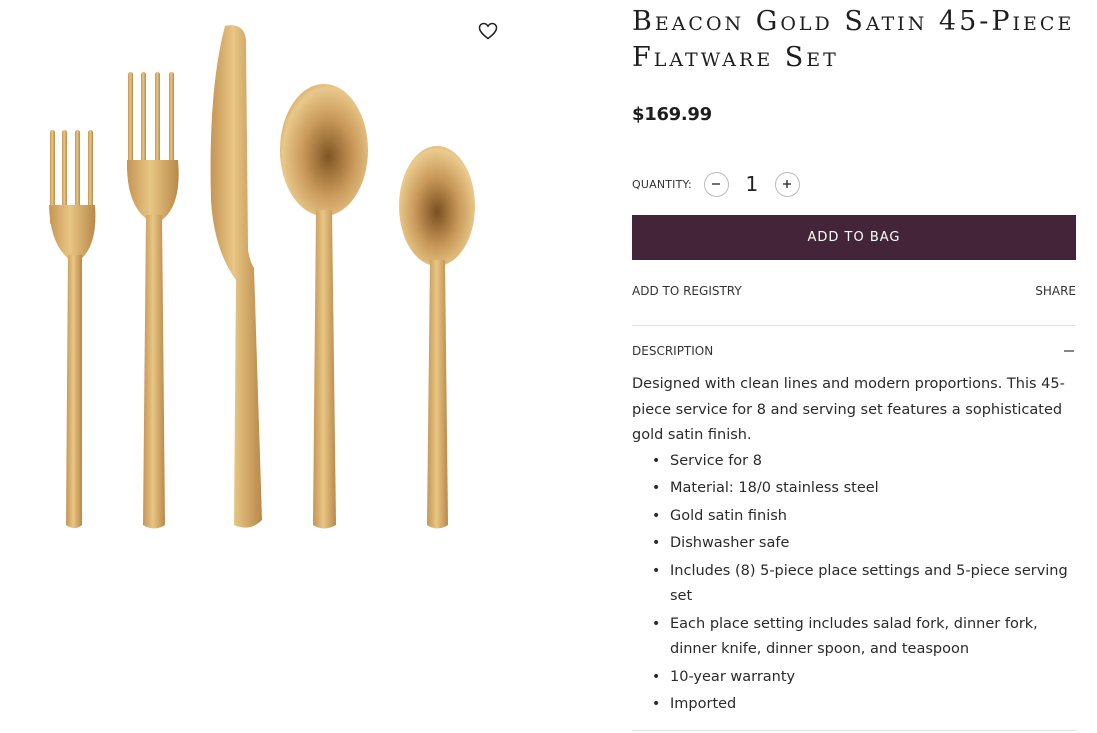 This screenshot has height=733, width=1097. What do you see at coordinates (854, 237) in the screenshot?
I see `add-to-bag-button: ADD TO BAG` at bounding box center [854, 237].